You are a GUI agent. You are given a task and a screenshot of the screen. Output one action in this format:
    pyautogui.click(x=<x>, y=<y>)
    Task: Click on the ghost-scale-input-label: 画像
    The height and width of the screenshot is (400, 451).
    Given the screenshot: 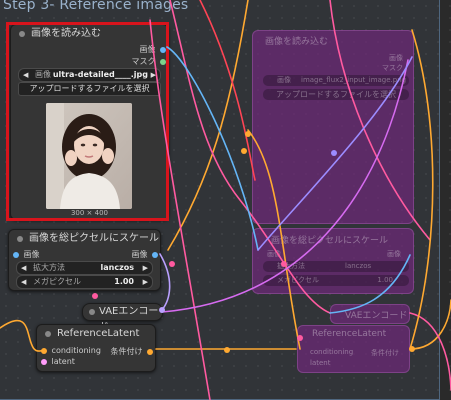 What is the action you would take?
    pyautogui.click(x=274, y=254)
    